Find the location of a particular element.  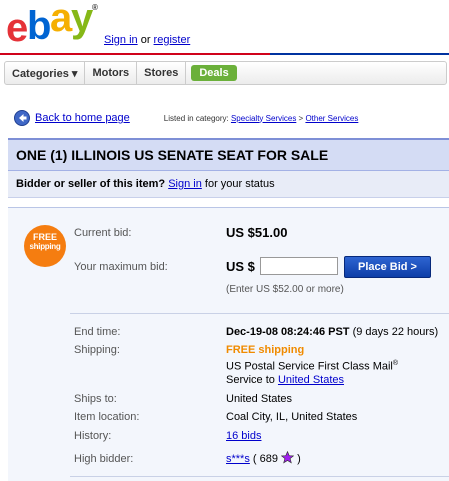

end-time-date: Dec-19-08 08:24:46 PST is located at coordinates (288, 332).